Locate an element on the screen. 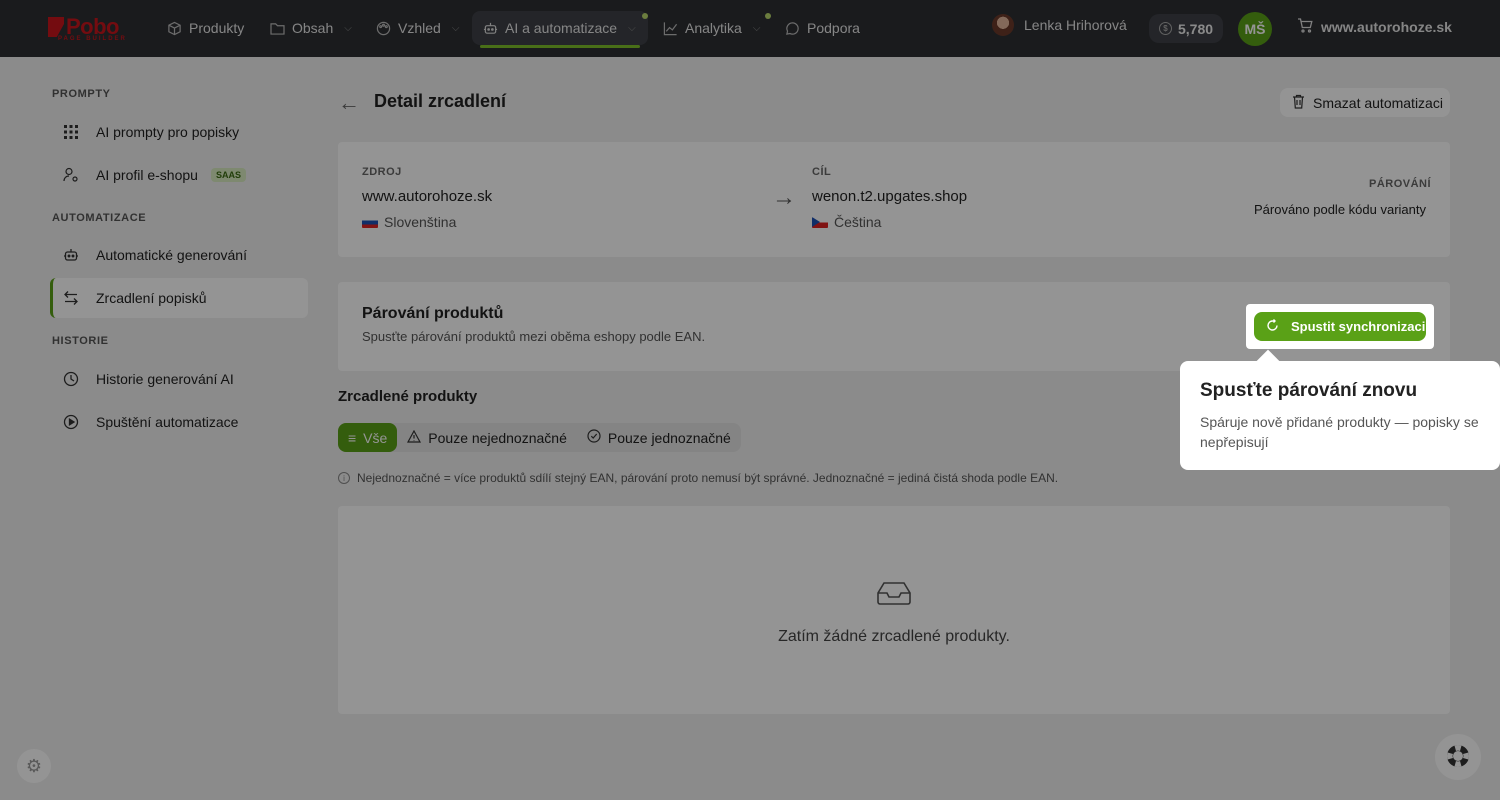  page-title: Detail zrcadlení is located at coordinates (440, 101).